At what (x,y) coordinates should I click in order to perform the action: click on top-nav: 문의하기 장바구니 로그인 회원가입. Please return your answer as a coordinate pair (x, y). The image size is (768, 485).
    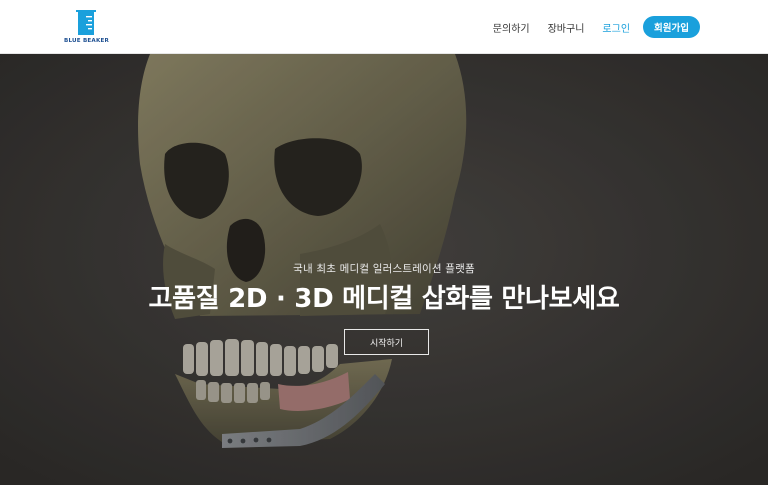
    Looking at the image, I should click on (587, 27).